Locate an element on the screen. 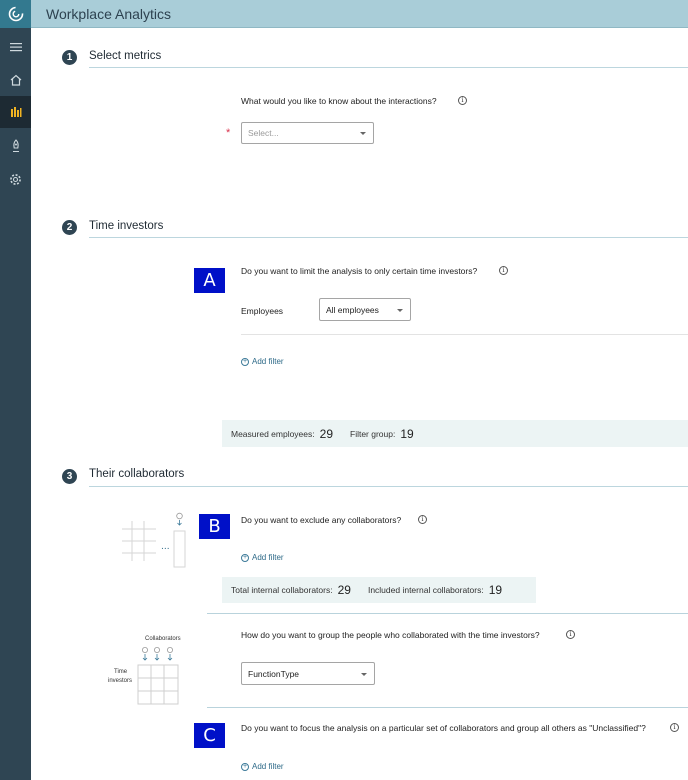 The image size is (688, 780). employees-select-value: All employees is located at coordinates (352, 309).